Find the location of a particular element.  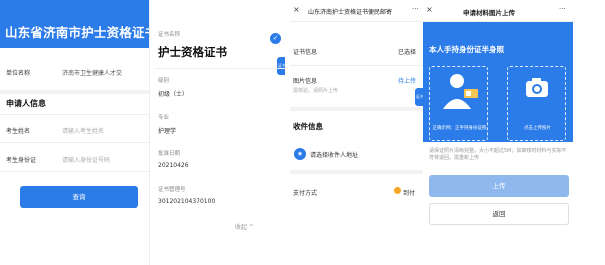

upload-heading: 本人手持身份证半身照 is located at coordinates (466, 49).